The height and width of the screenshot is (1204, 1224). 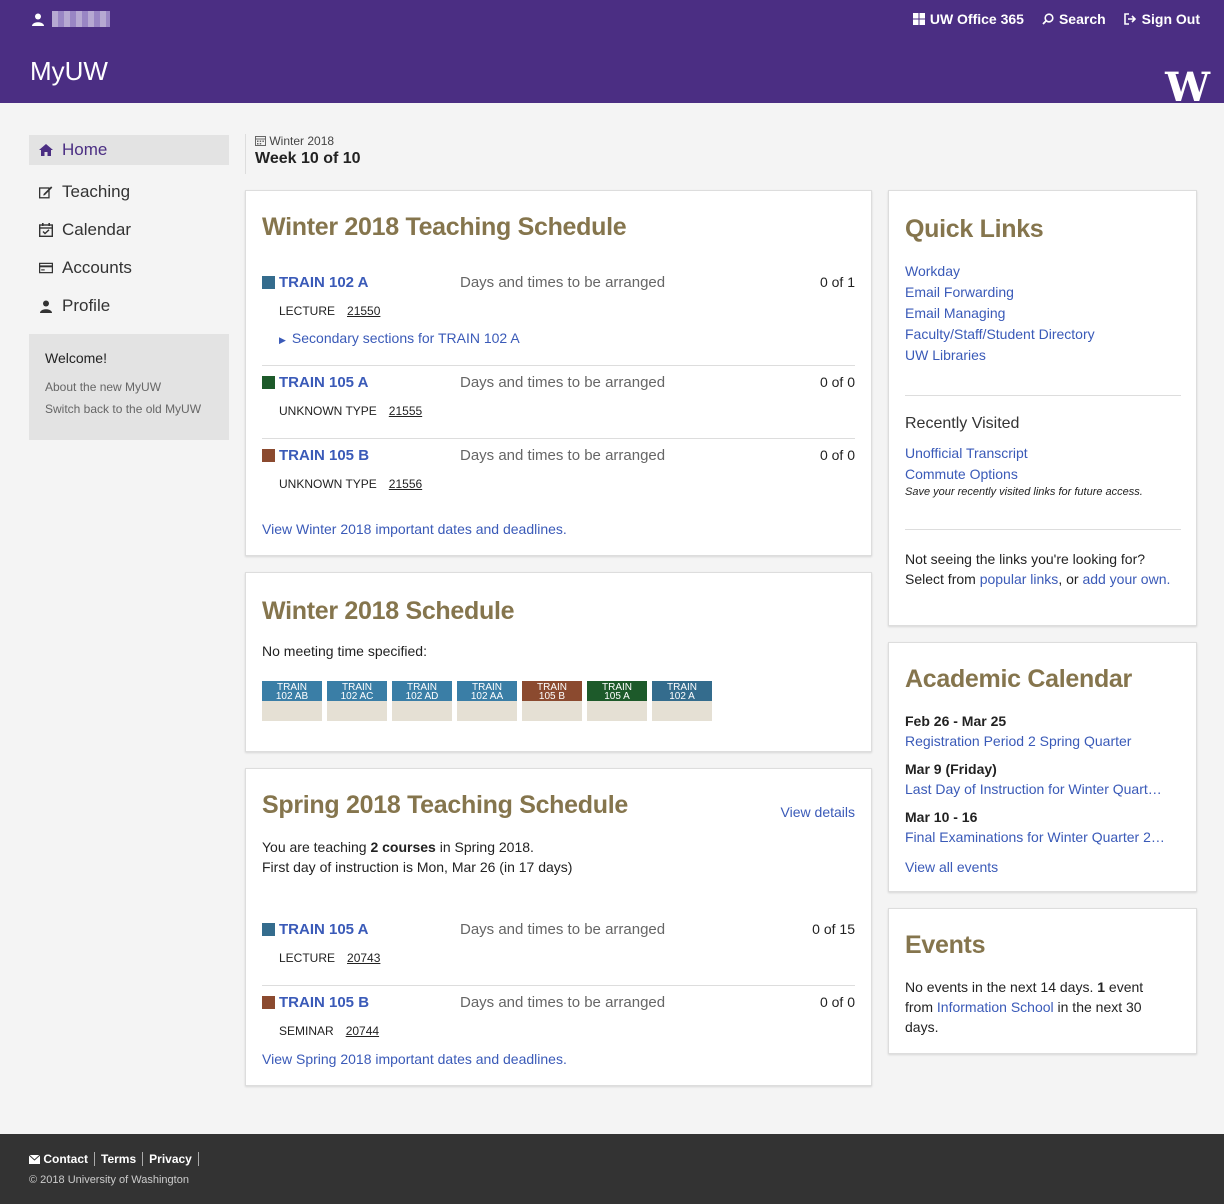 I want to click on block-line2: 102 AC, so click(x=357, y=696).